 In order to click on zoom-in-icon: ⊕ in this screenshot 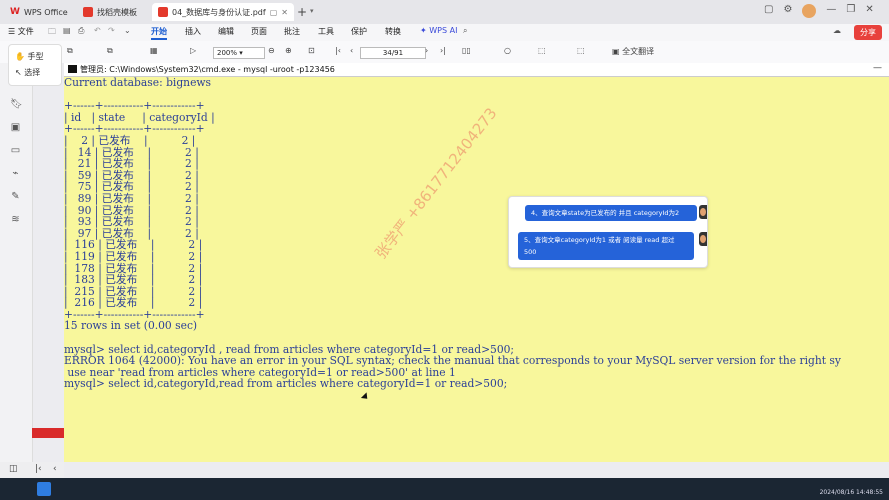, I will do `click(288, 50)`.